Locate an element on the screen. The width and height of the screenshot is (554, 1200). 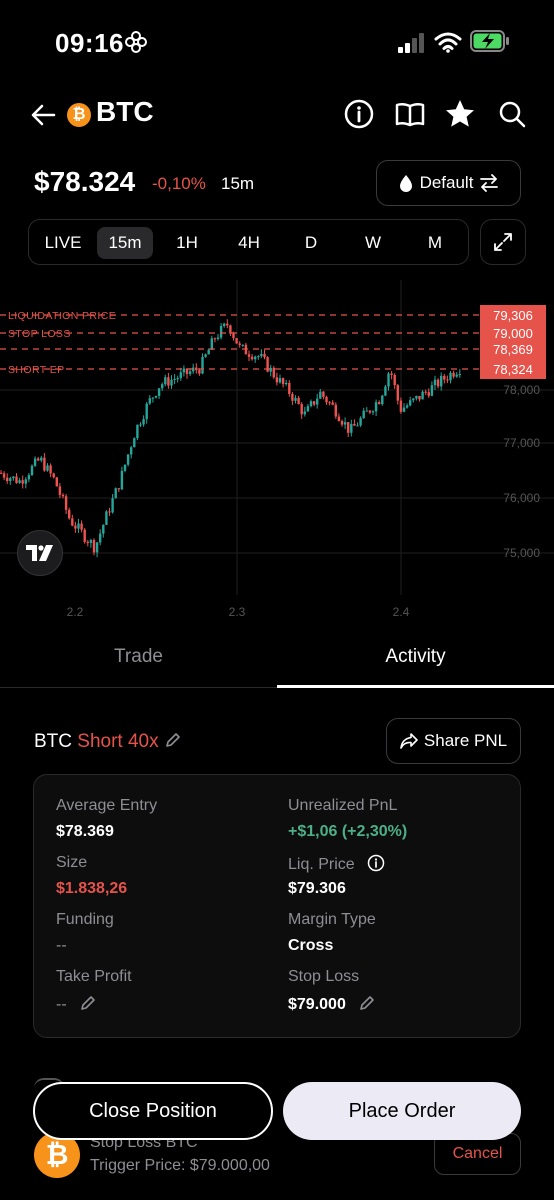
timeframe-selector: LIVE 15m 1H 4H D W M is located at coordinates (248, 242).